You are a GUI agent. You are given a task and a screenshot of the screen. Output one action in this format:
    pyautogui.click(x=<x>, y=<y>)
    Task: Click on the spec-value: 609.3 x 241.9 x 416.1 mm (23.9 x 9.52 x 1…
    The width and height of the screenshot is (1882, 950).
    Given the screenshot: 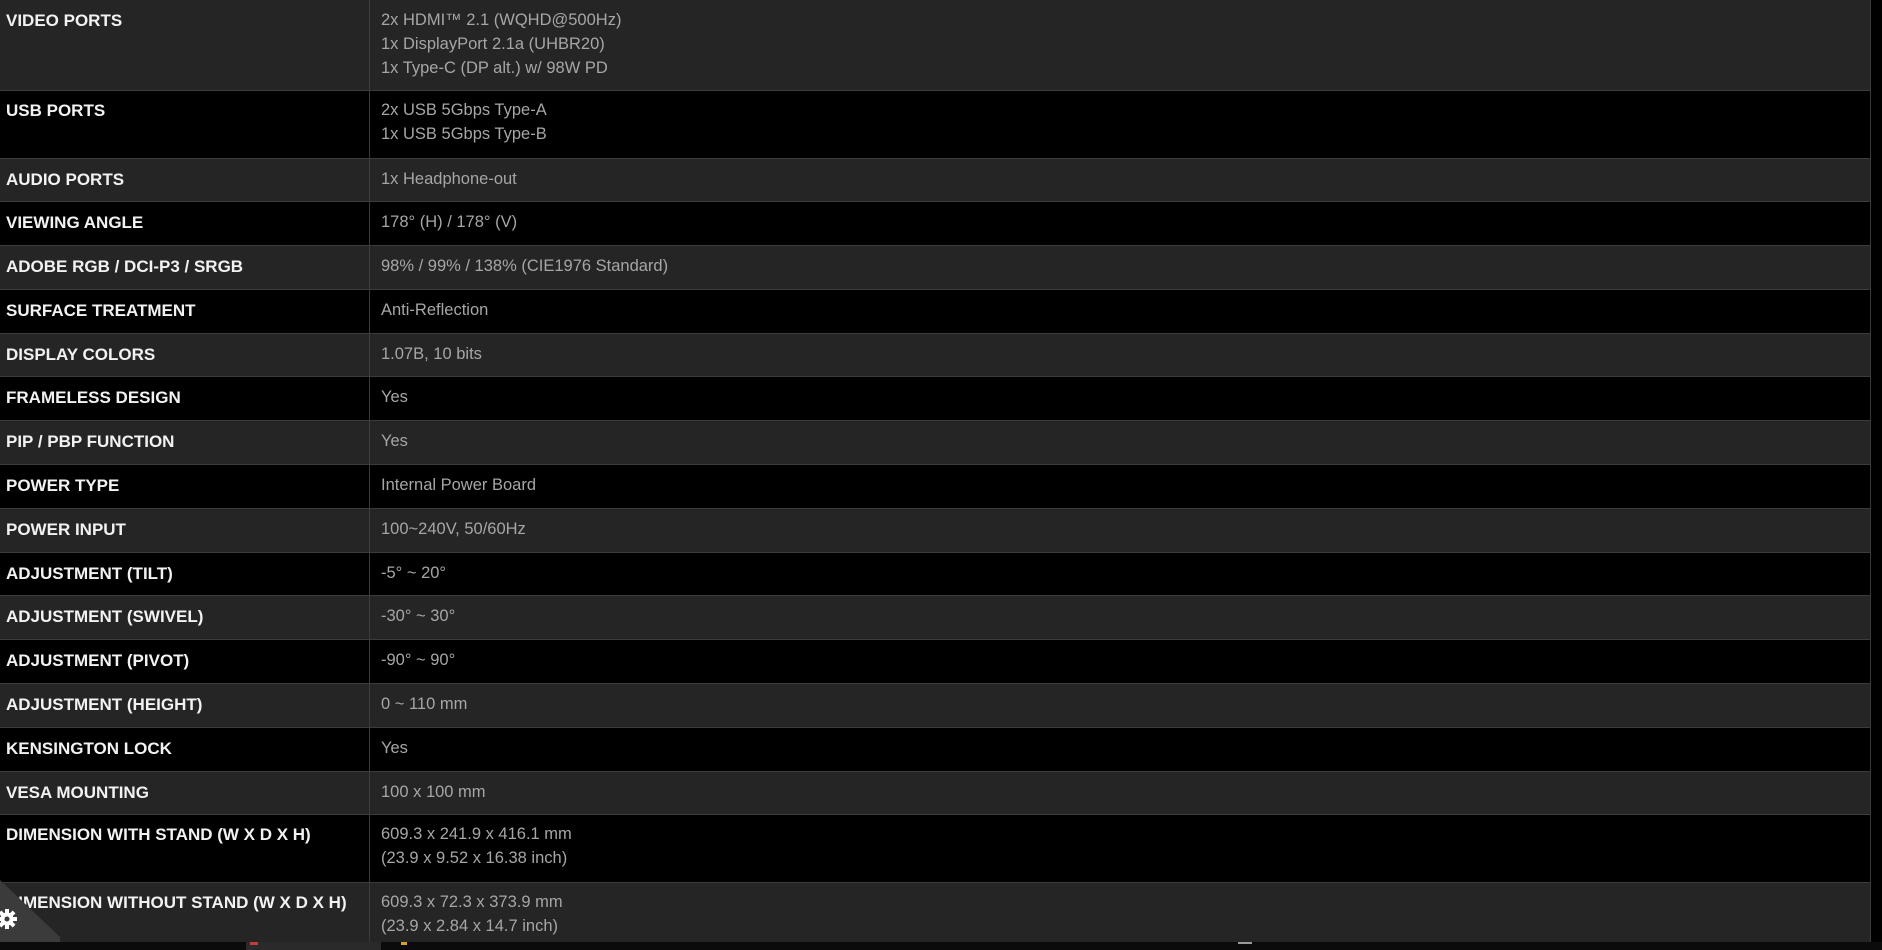 What is the action you would take?
    pyautogui.click(x=1120, y=848)
    